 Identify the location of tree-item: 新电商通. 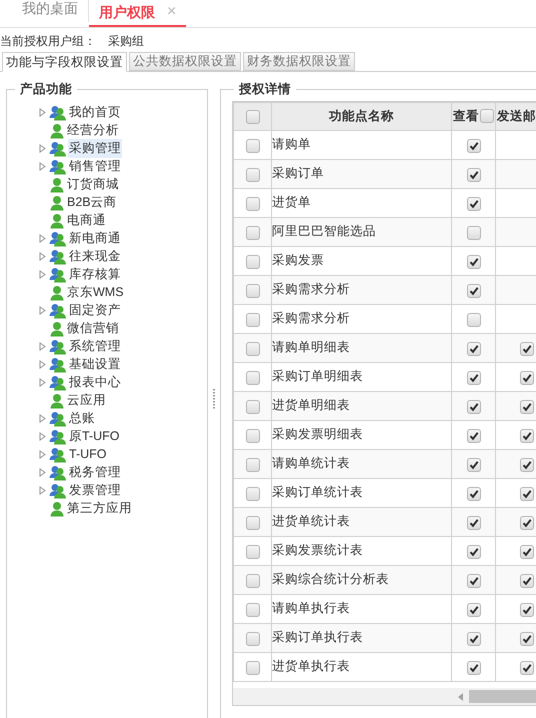
(95, 238).